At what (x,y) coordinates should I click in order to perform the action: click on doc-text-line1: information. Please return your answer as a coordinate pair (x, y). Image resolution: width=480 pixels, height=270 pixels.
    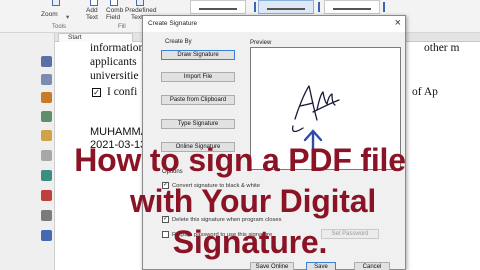
    Looking at the image, I should click on (117, 48).